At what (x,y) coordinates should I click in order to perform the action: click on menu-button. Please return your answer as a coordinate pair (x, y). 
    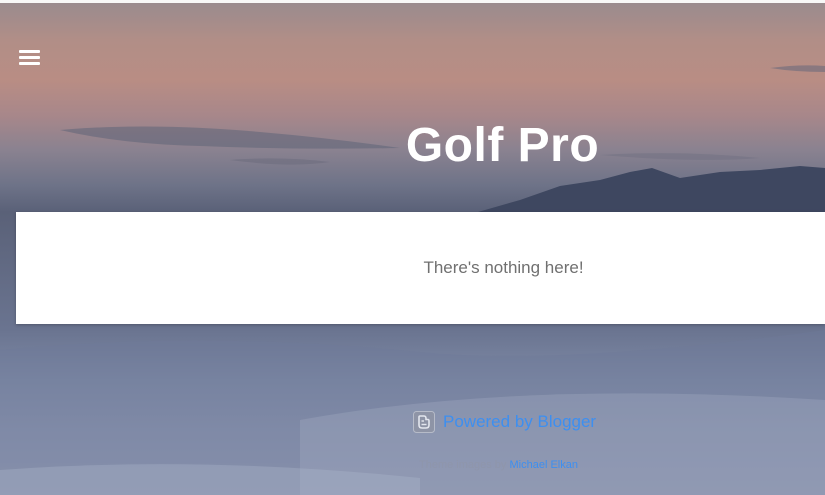
    Looking at the image, I should click on (30, 58).